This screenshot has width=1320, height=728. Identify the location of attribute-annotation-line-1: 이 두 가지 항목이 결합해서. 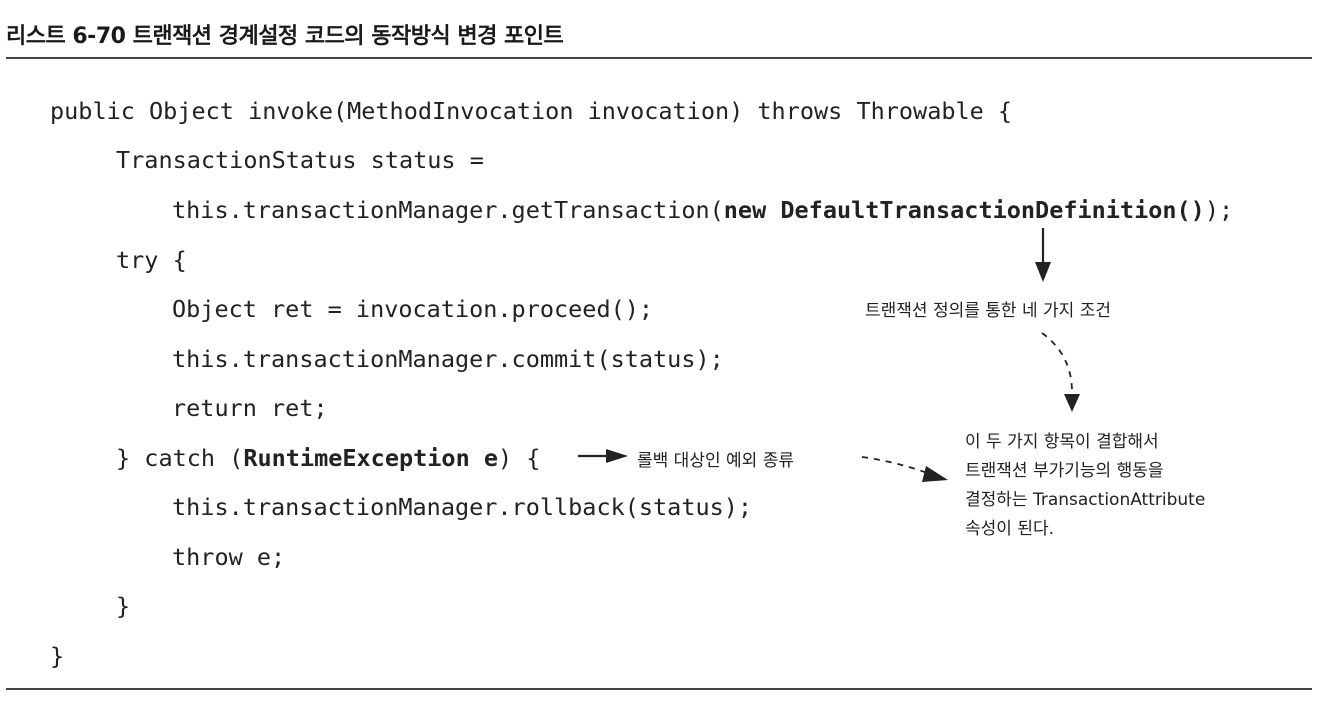
(1062, 442).